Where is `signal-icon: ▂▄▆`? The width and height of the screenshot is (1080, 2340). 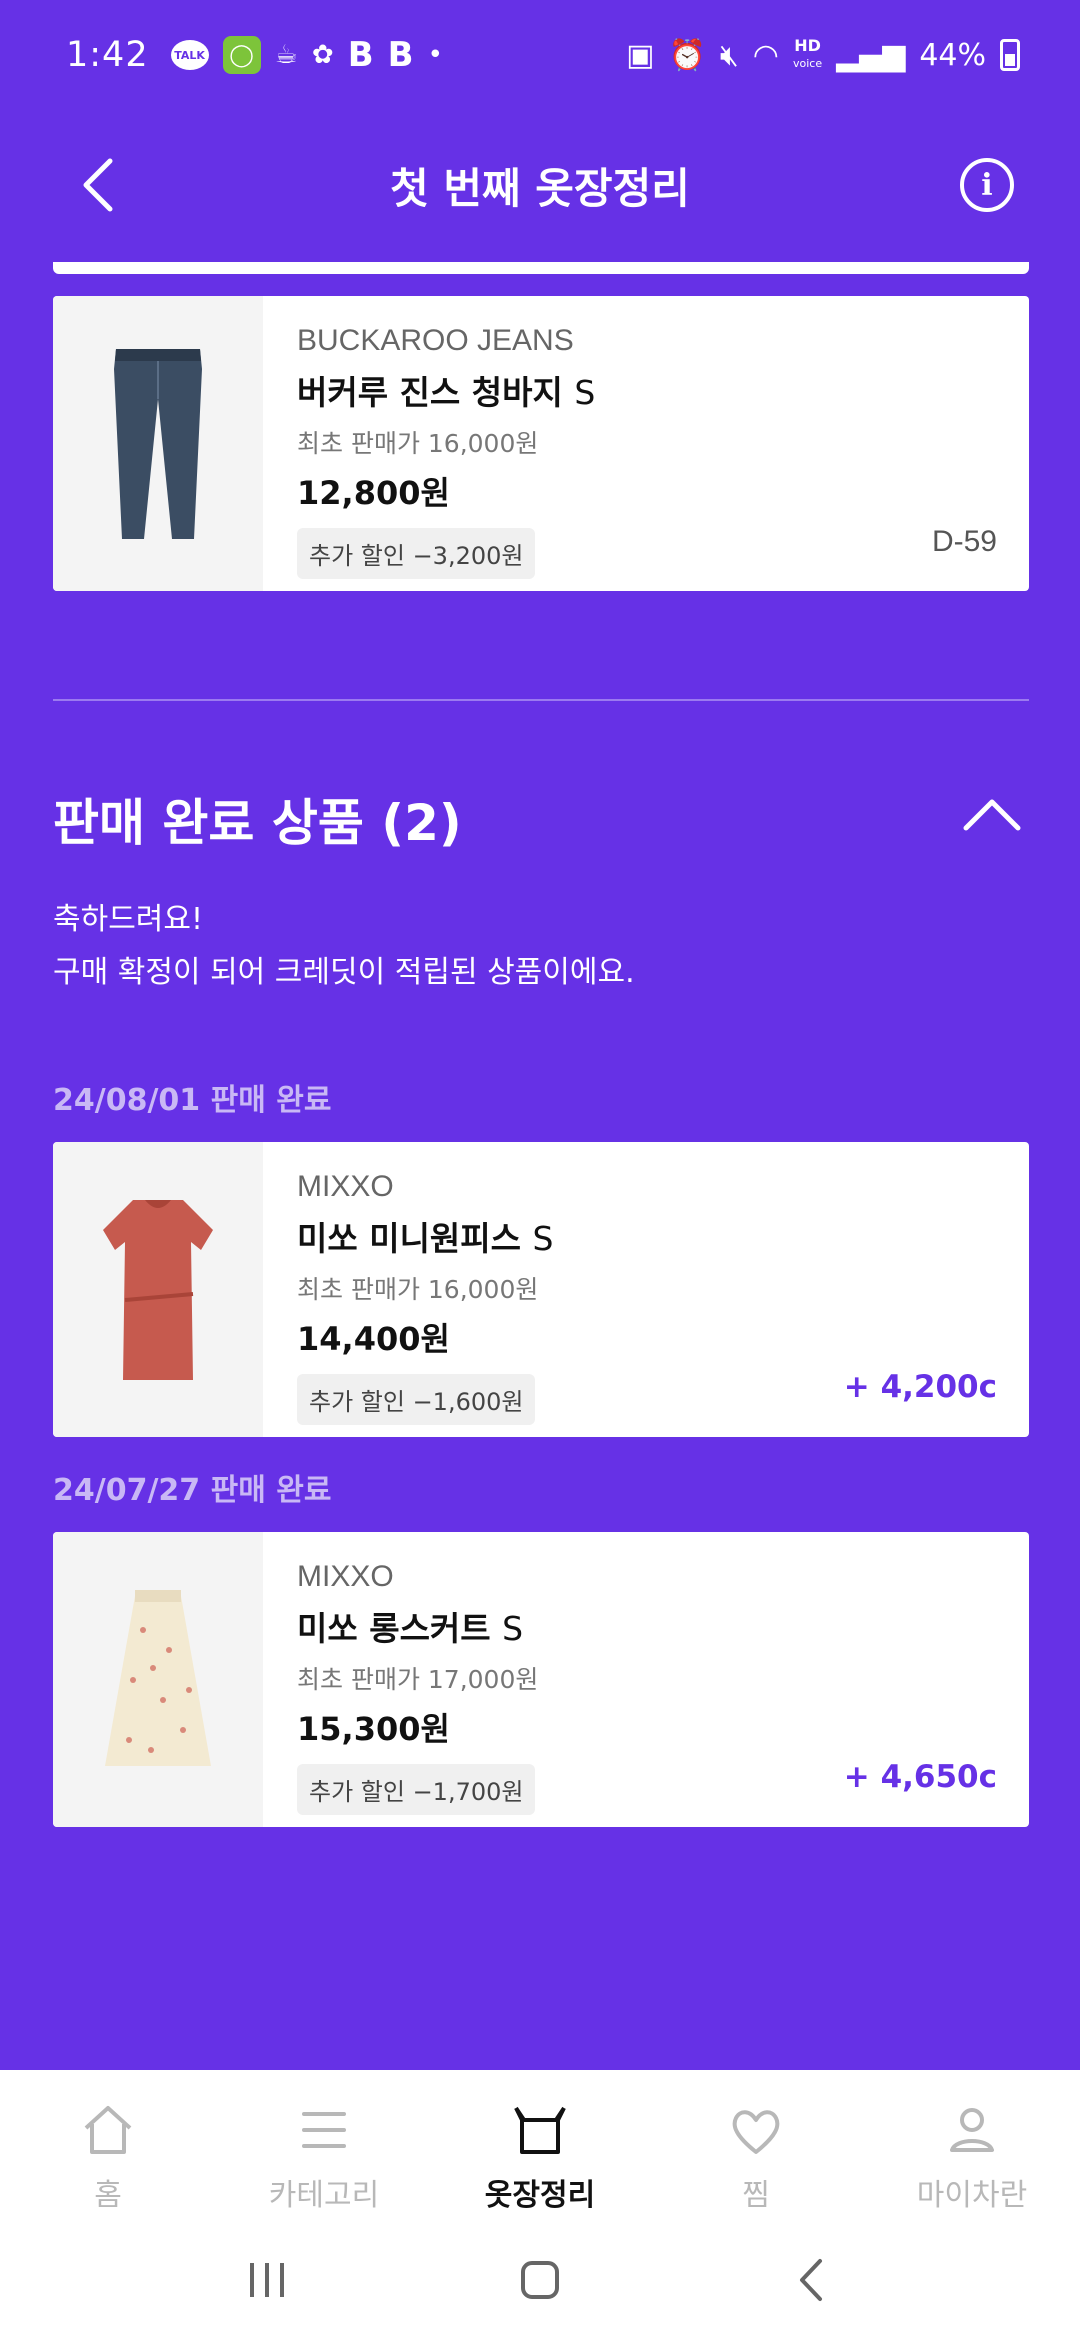 signal-icon: ▂▄▆ is located at coordinates (871, 55).